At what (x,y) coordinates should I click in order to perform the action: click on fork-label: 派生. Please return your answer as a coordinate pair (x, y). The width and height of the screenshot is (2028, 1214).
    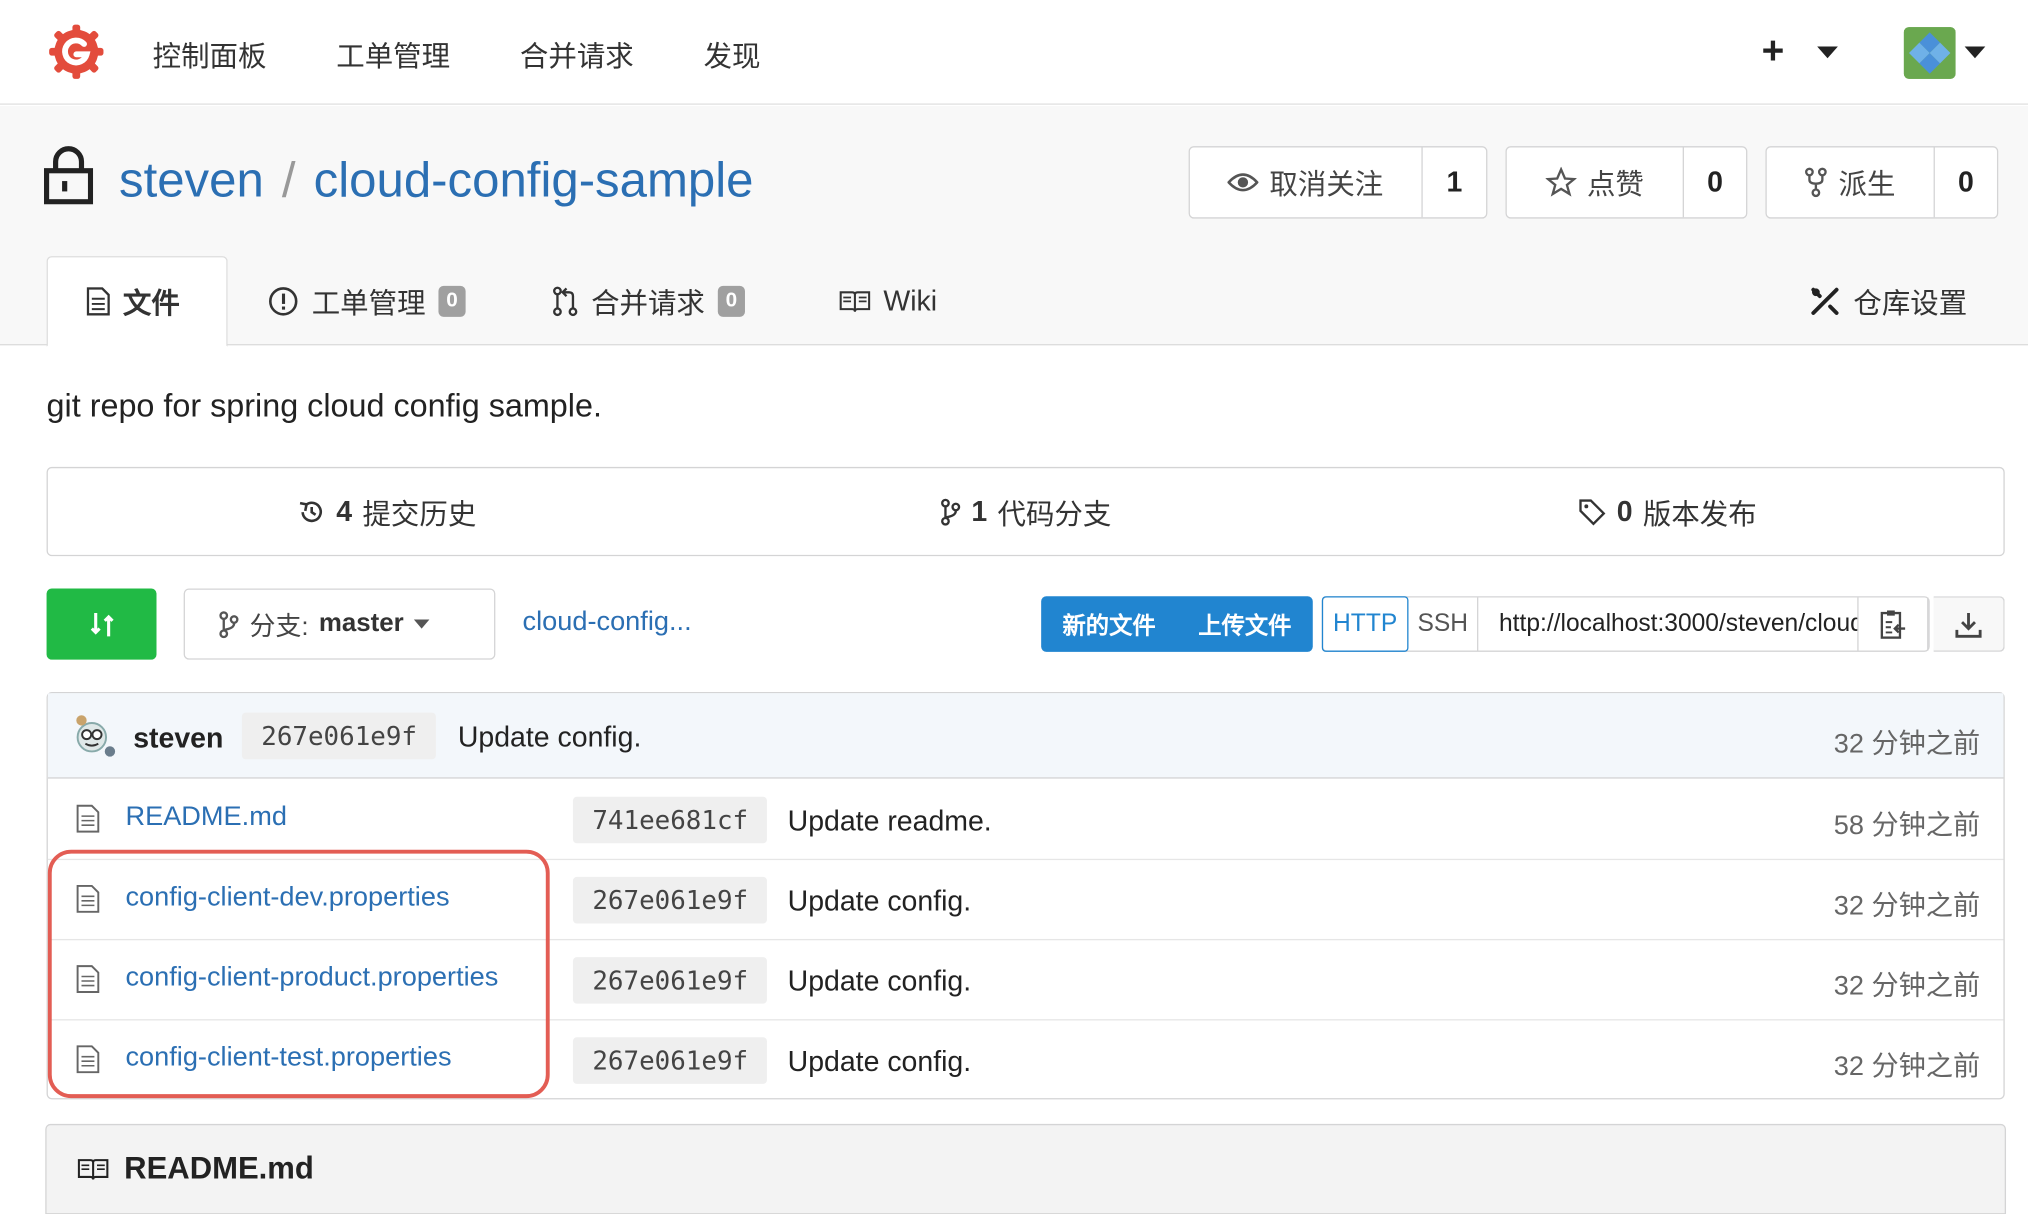
    Looking at the image, I should click on (1867, 184).